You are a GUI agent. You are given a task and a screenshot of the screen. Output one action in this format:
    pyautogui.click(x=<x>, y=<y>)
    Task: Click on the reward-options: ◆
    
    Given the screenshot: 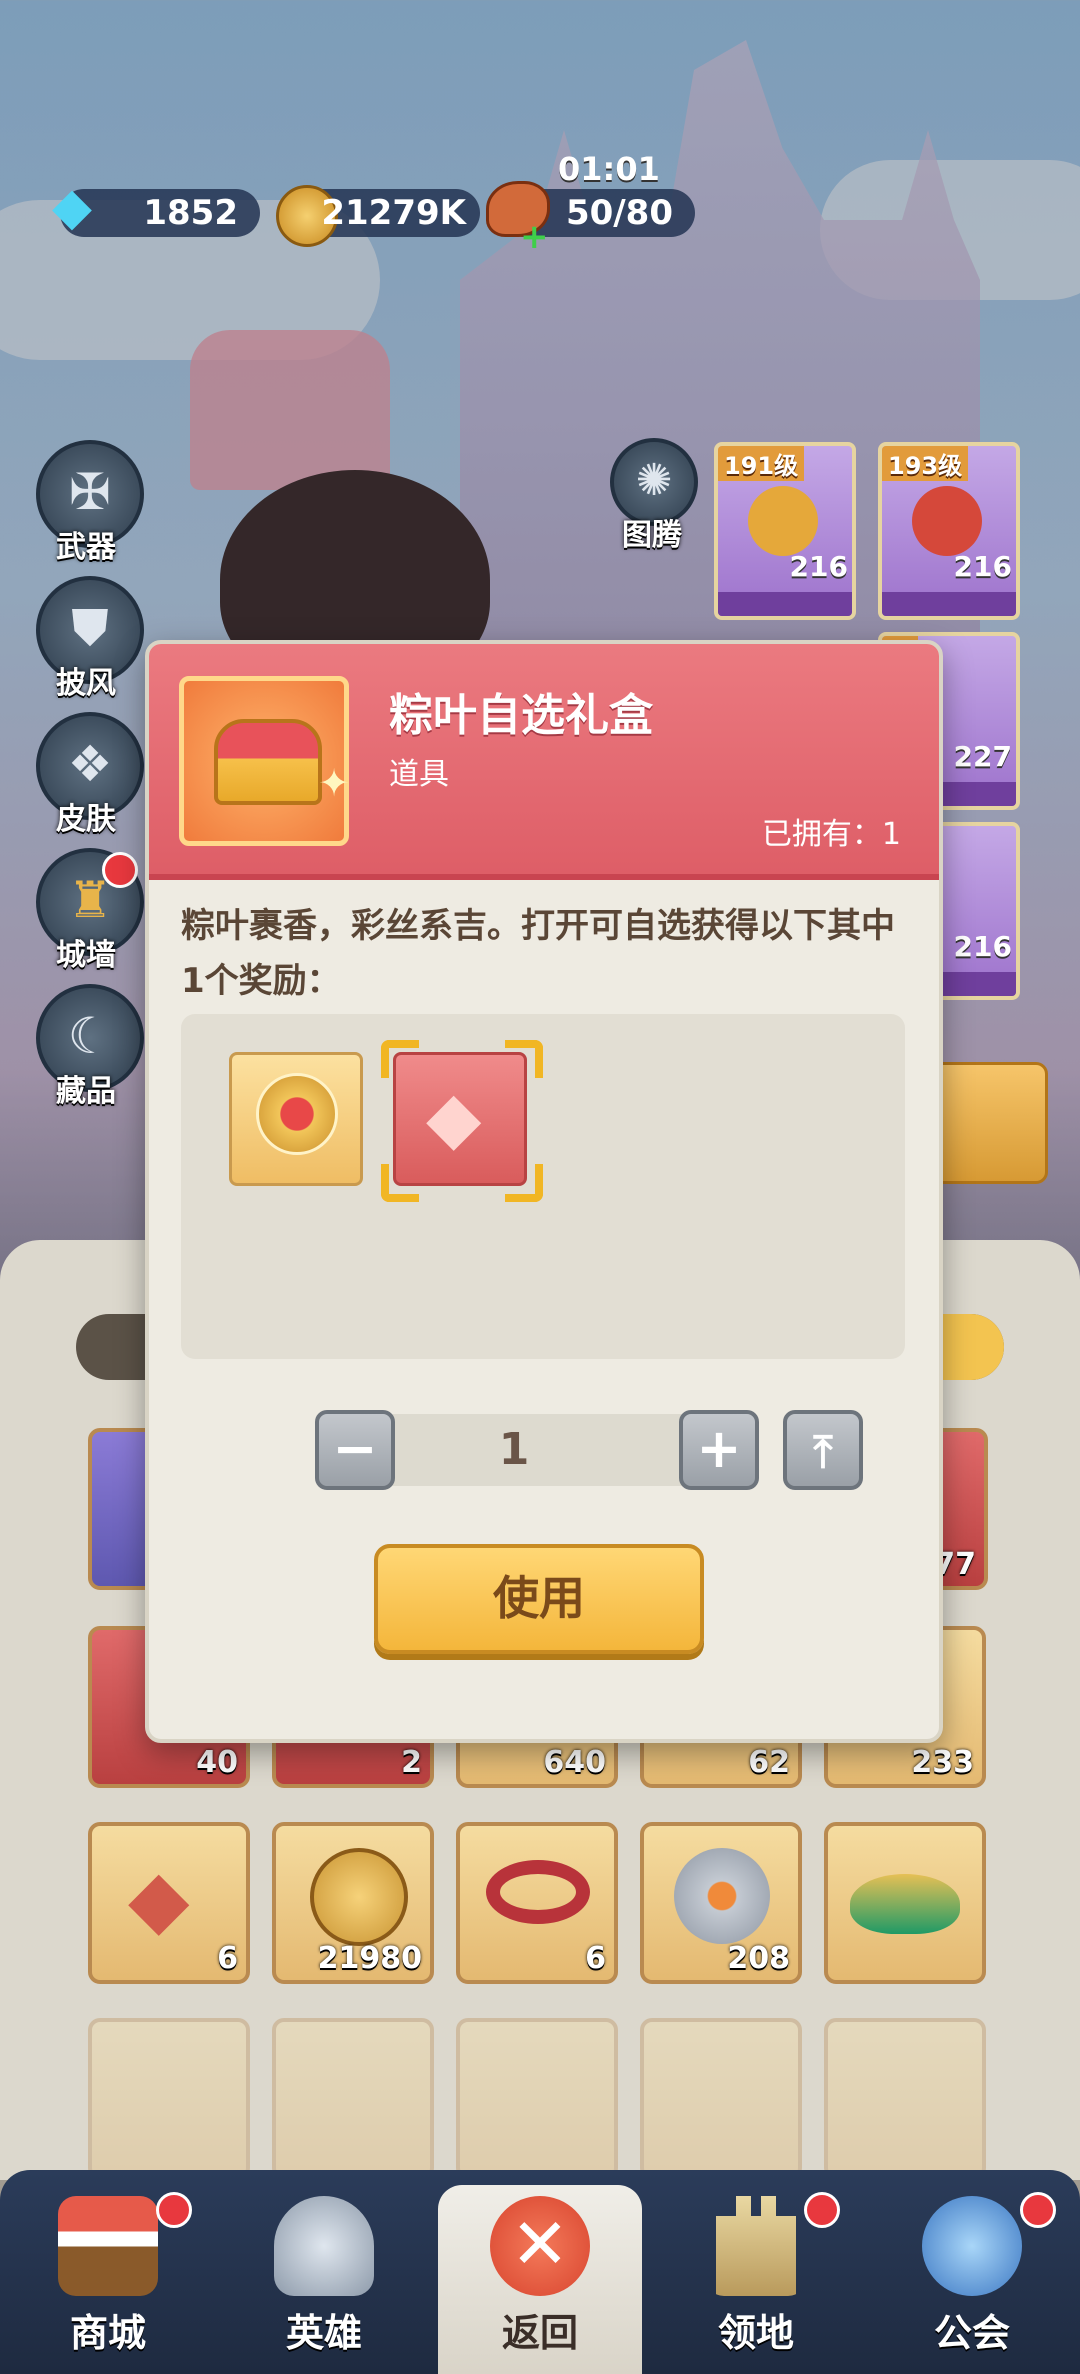 What is the action you would take?
    pyautogui.click(x=543, y=1186)
    